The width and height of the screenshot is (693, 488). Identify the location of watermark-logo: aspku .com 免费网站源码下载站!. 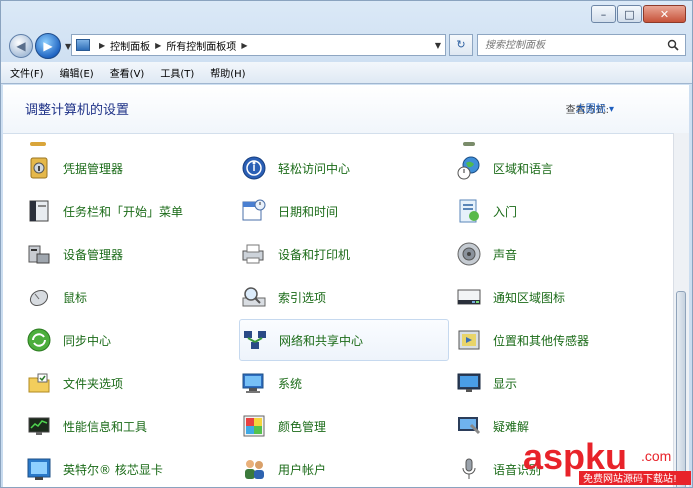
(607, 459).